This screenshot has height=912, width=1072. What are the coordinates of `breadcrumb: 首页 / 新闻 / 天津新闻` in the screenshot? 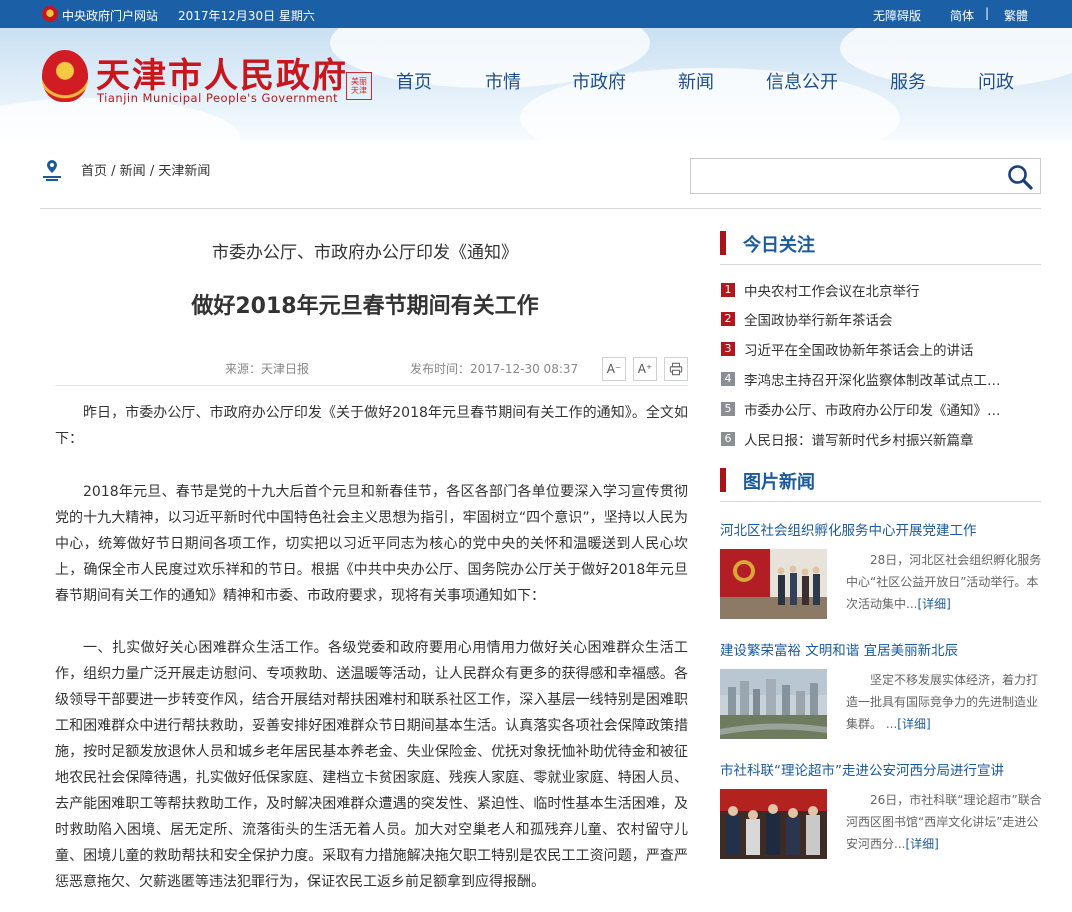 It's located at (145, 169).